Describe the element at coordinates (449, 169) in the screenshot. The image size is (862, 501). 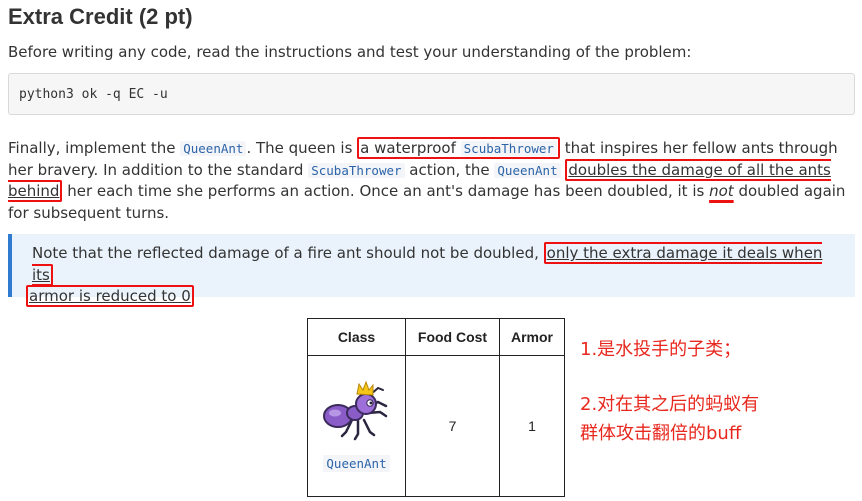
I see `para-text: action, the` at that location.